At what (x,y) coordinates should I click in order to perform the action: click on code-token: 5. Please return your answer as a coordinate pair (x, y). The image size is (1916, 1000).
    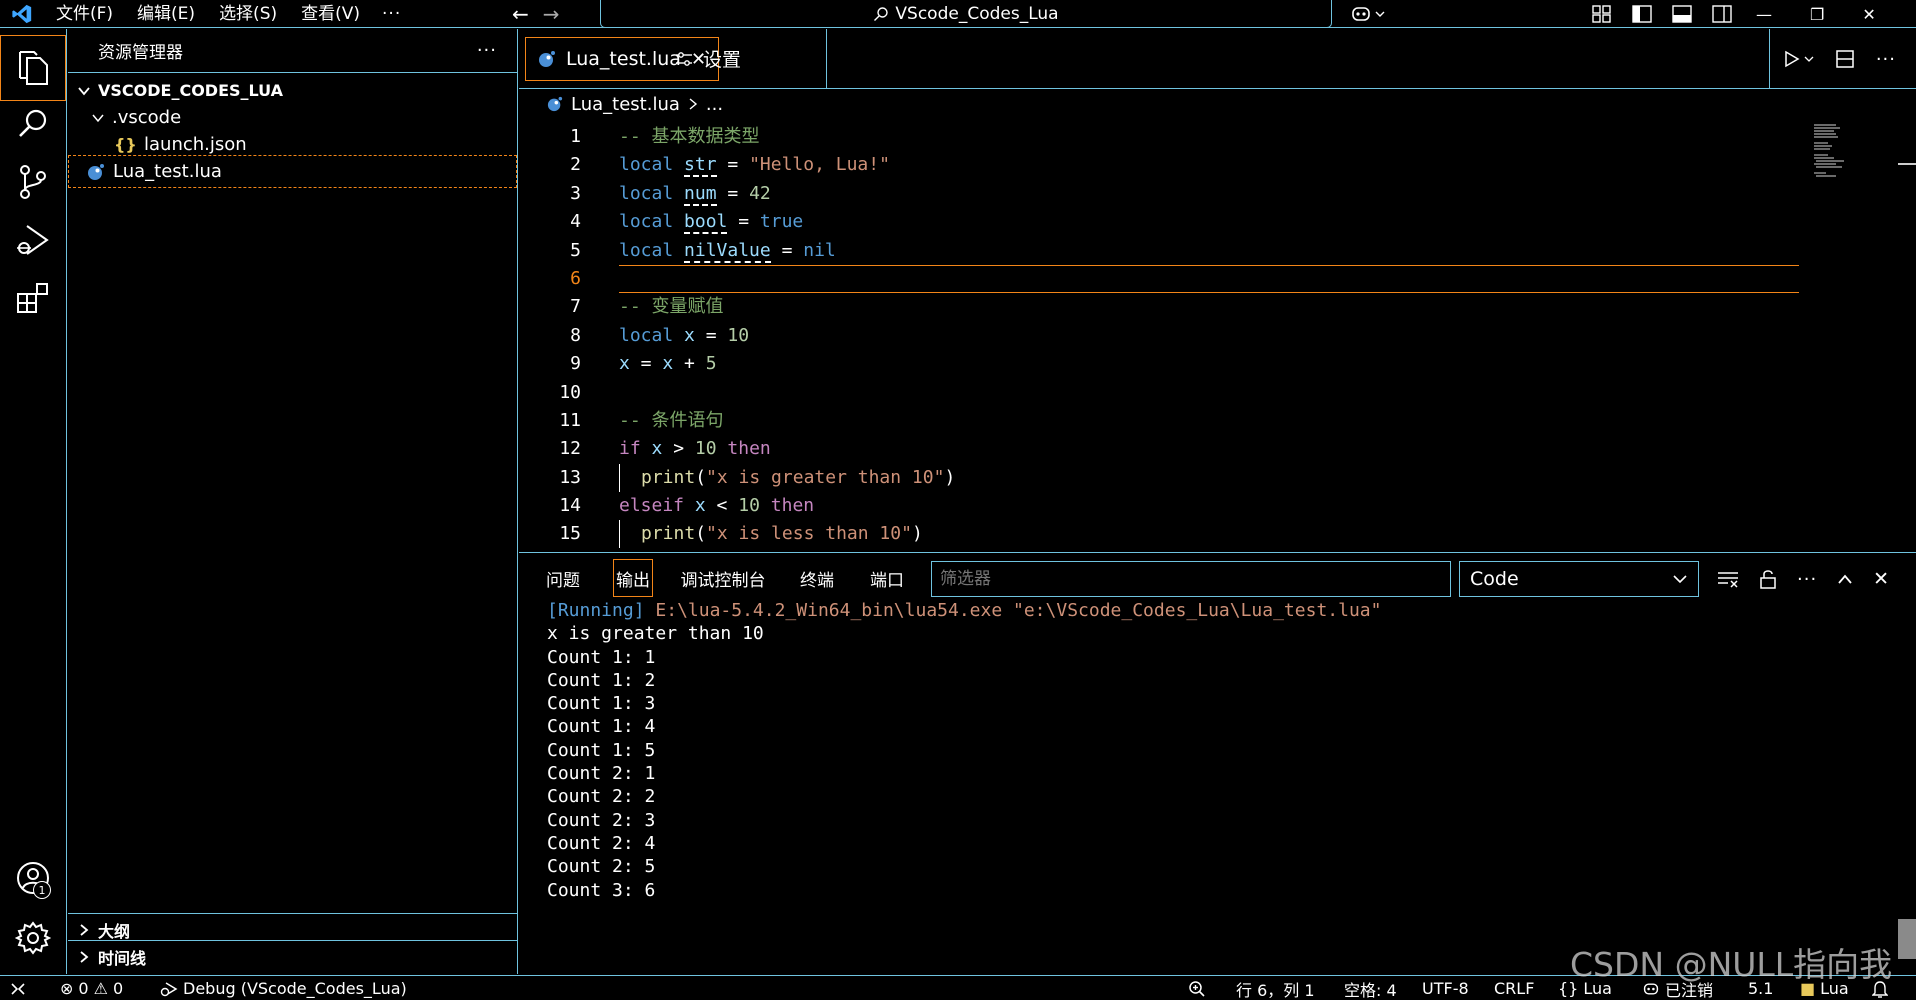
    Looking at the image, I should click on (711, 364).